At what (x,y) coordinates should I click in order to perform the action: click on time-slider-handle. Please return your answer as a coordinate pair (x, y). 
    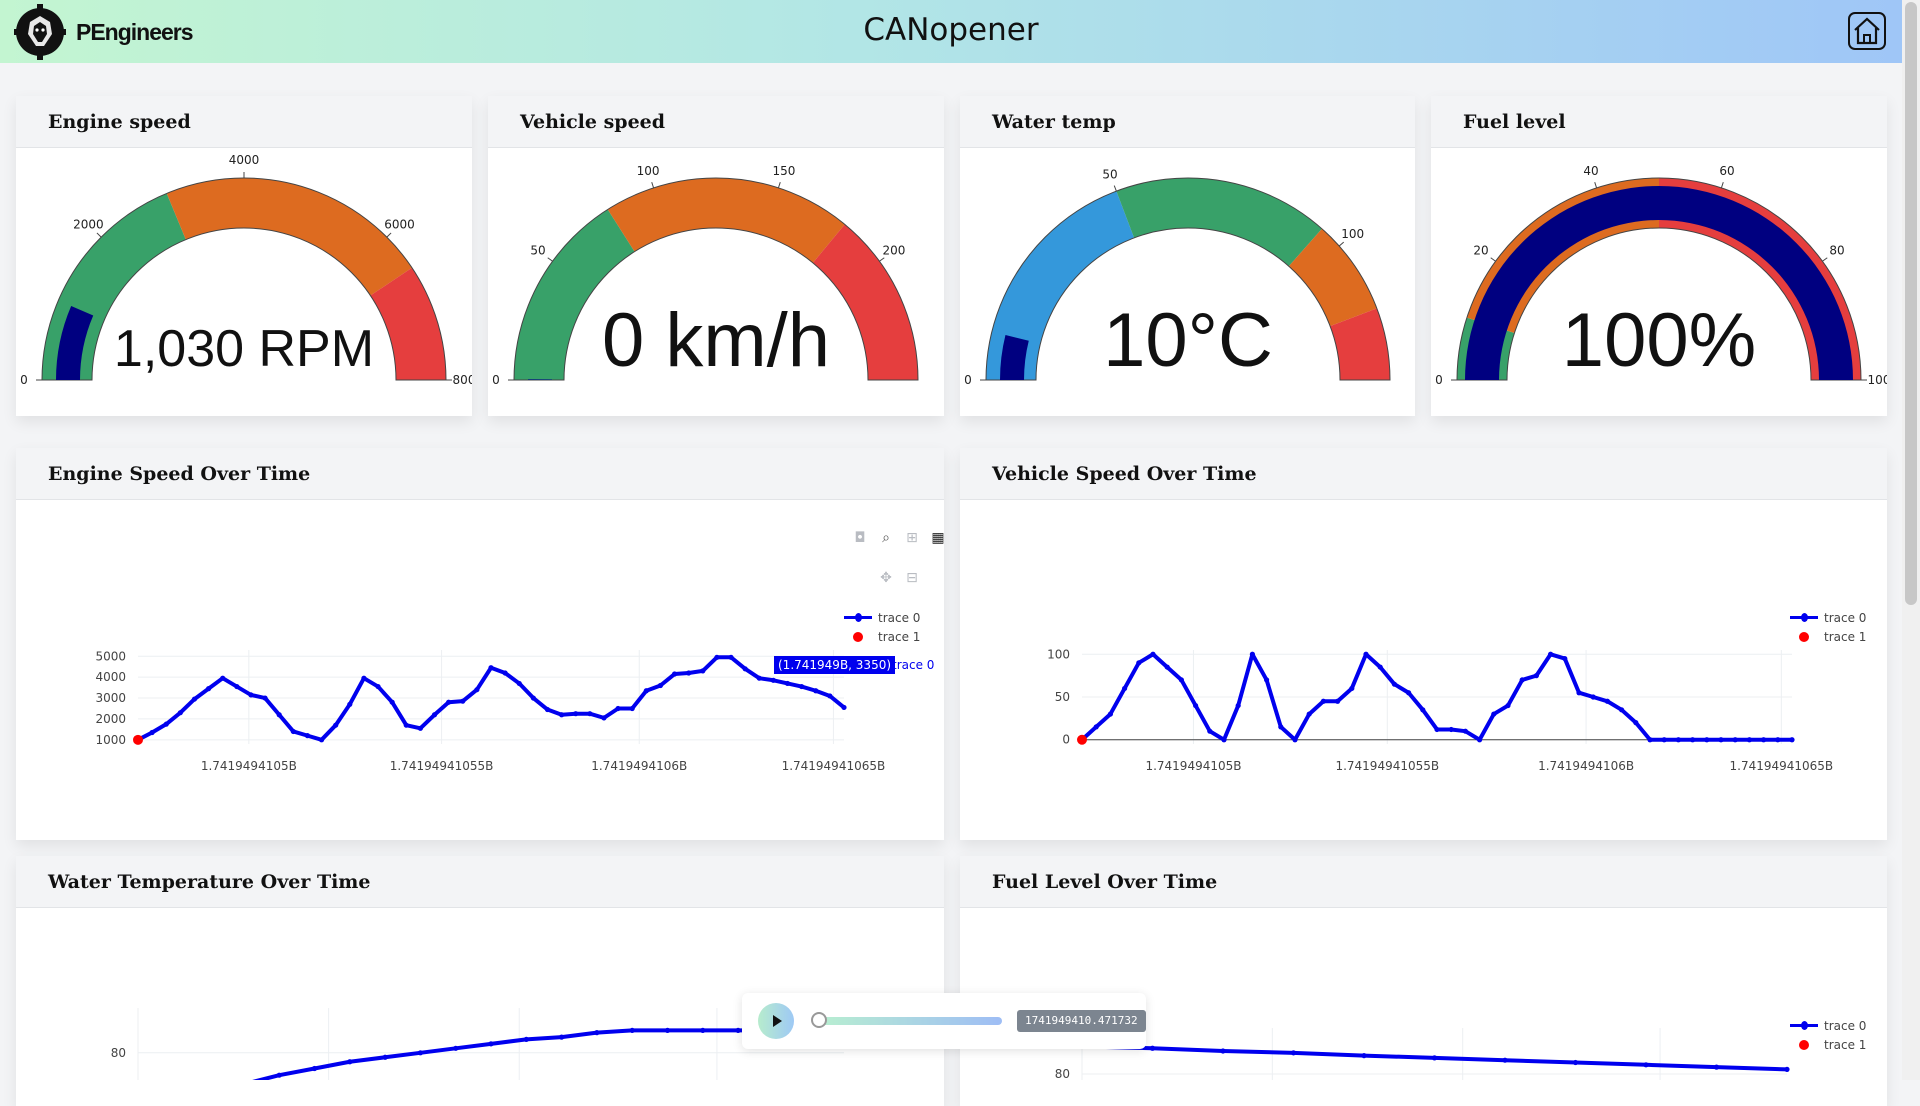
    Looking at the image, I should click on (819, 1020).